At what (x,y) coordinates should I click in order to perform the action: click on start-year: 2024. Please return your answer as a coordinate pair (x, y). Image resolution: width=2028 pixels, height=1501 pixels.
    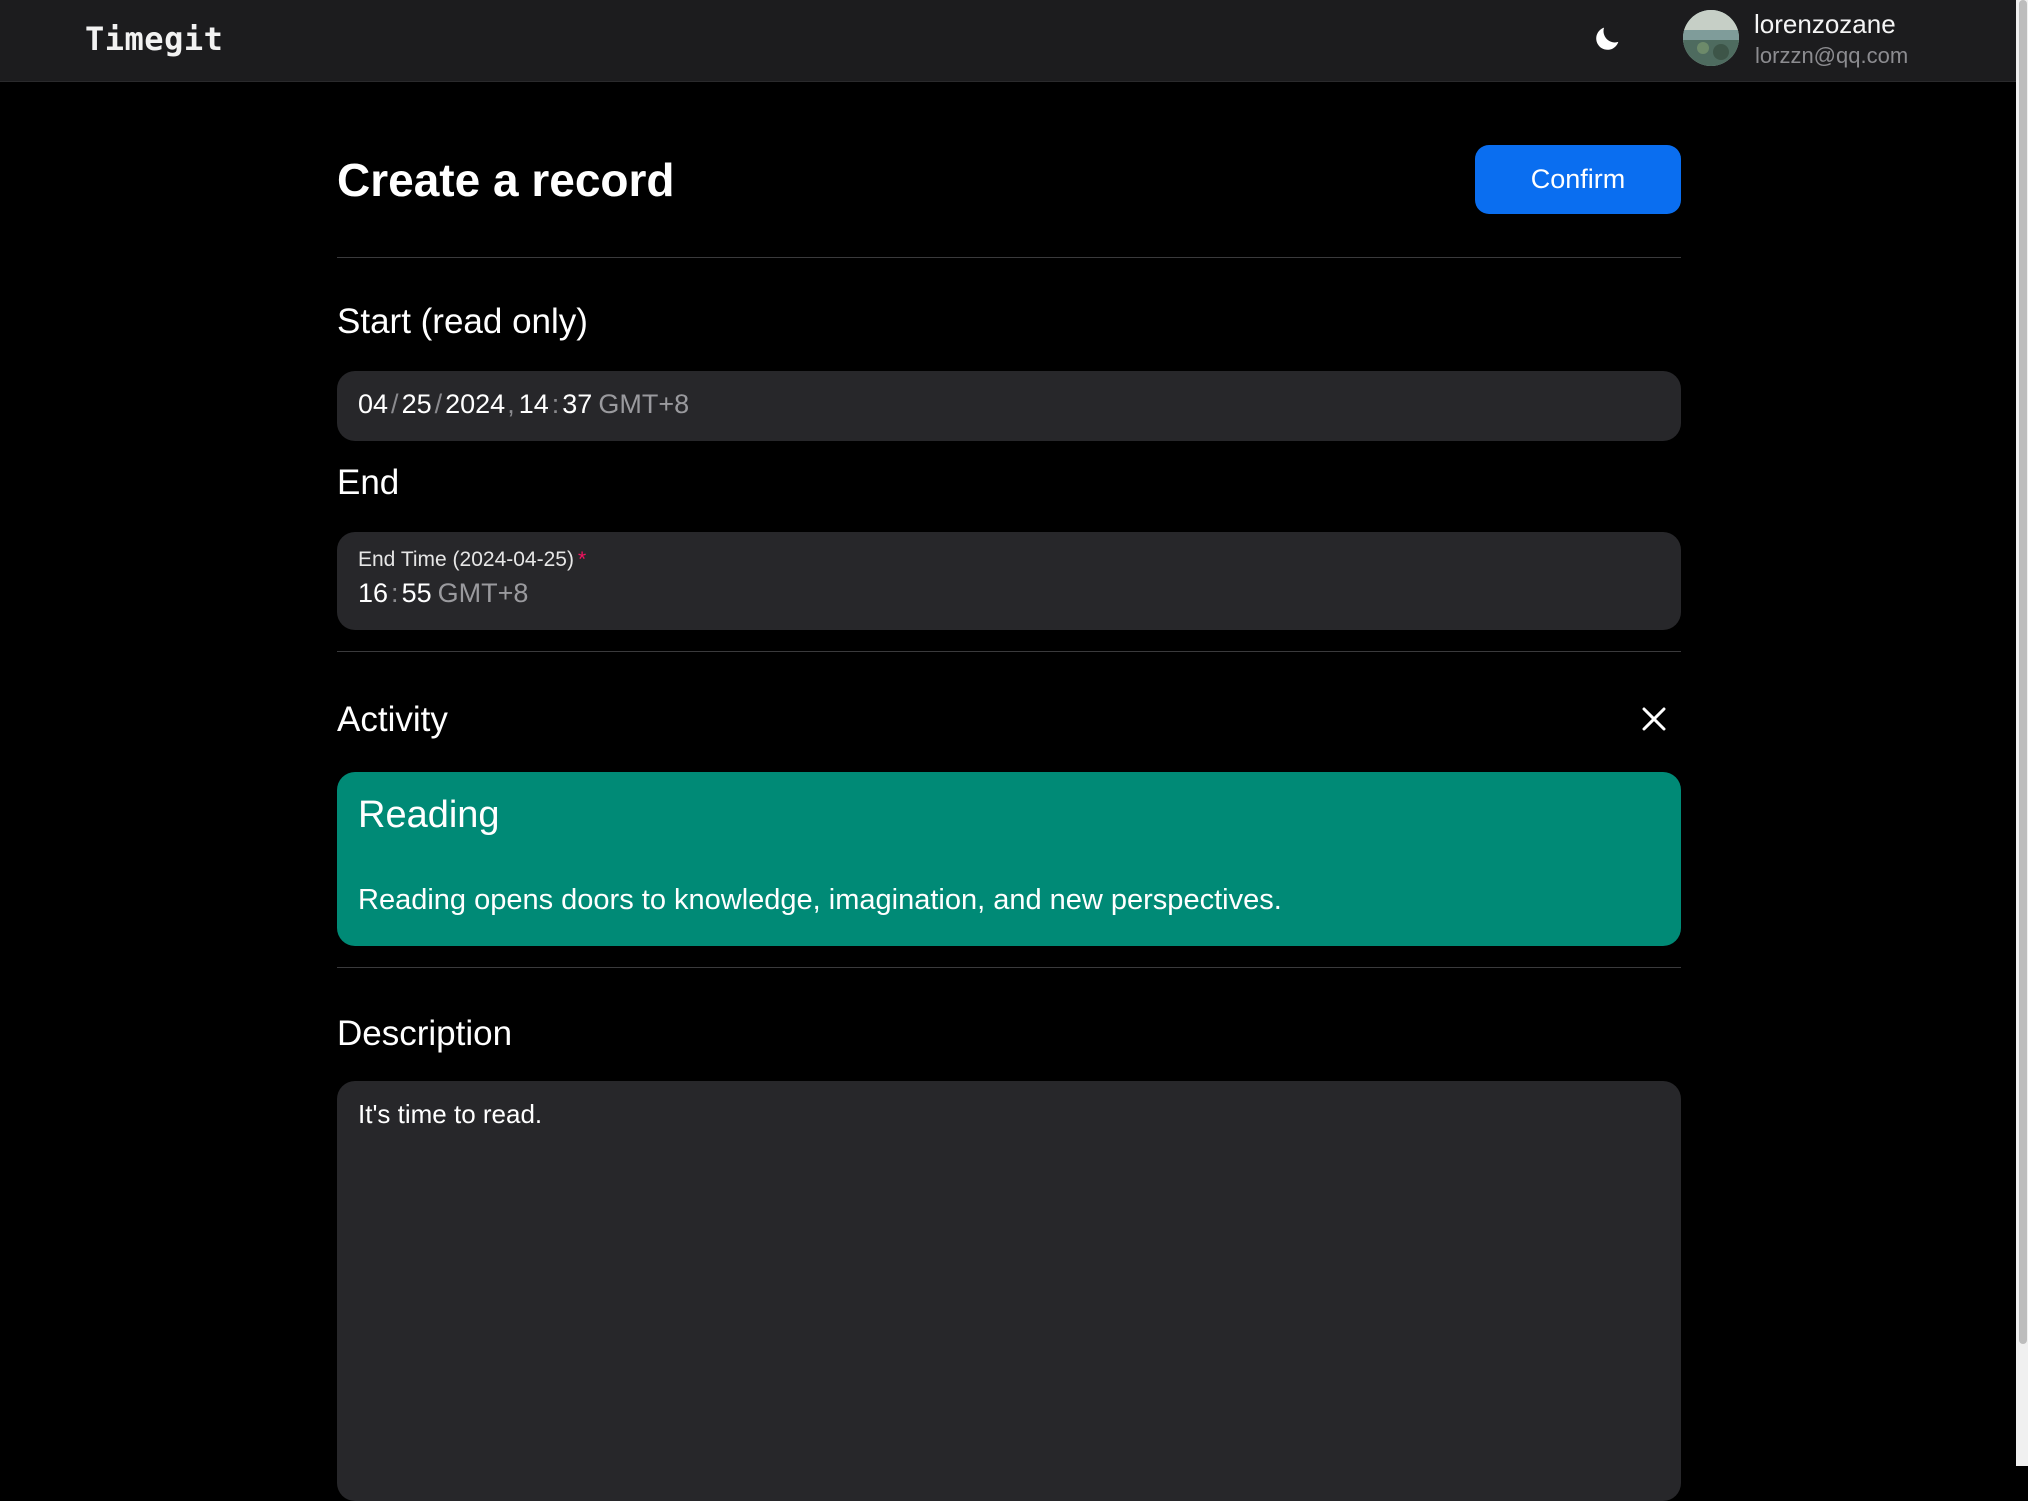
    Looking at the image, I should click on (475, 404).